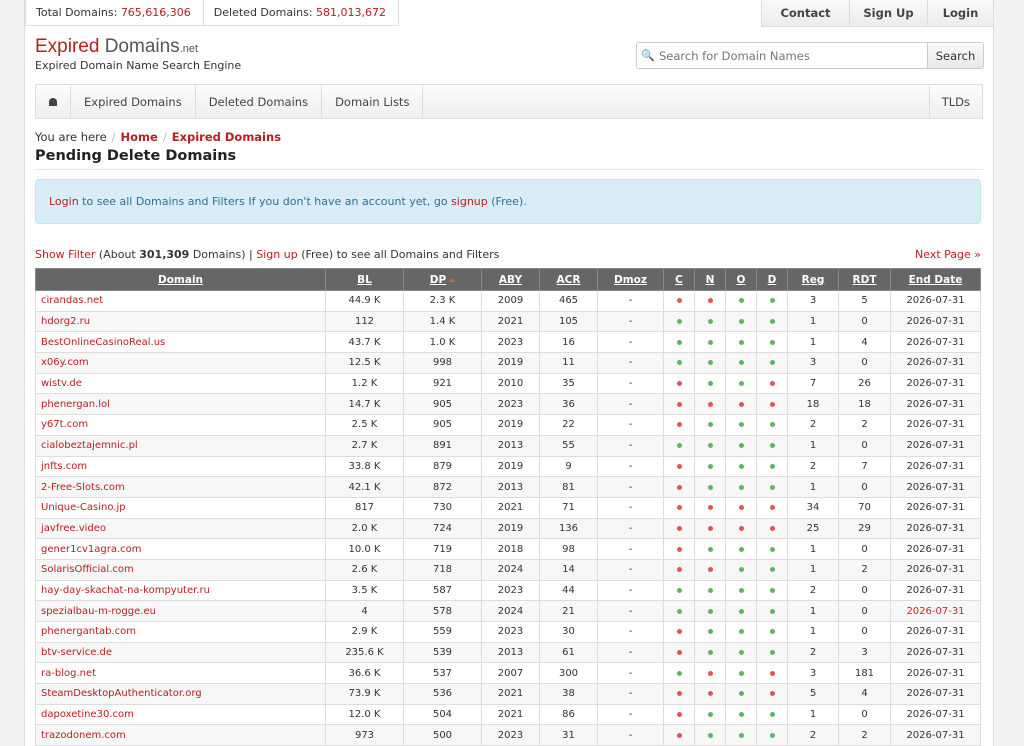 This screenshot has height=746, width=1024. Describe the element at coordinates (180, 487) in the screenshot. I see `domain-link: 2-Free-Slots.com` at that location.